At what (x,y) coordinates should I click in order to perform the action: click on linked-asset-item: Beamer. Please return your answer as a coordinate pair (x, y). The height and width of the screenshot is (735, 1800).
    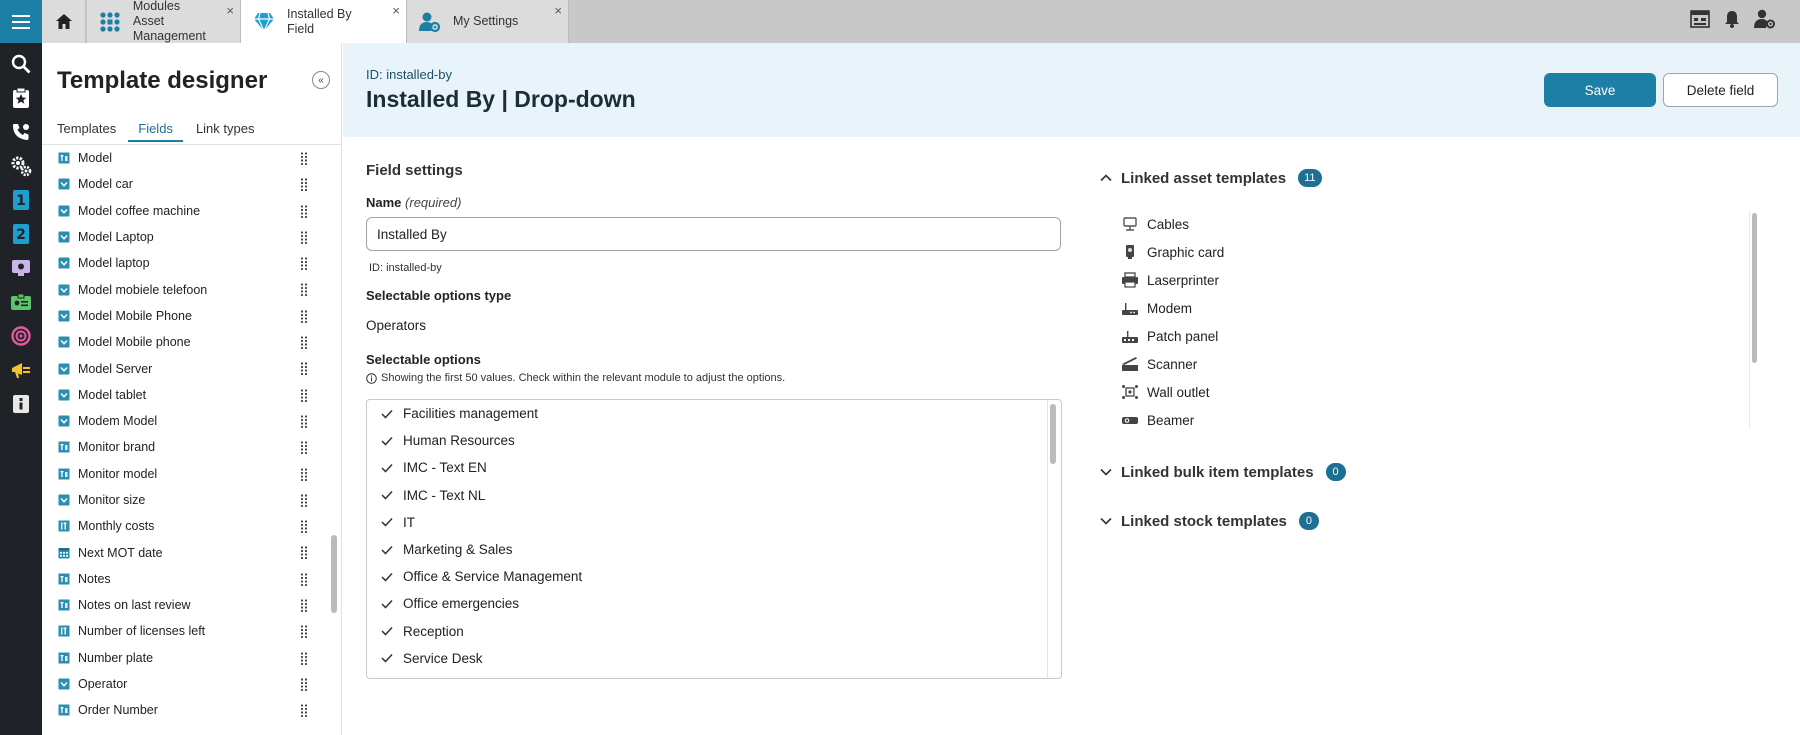
    Looking at the image, I should click on (1431, 417).